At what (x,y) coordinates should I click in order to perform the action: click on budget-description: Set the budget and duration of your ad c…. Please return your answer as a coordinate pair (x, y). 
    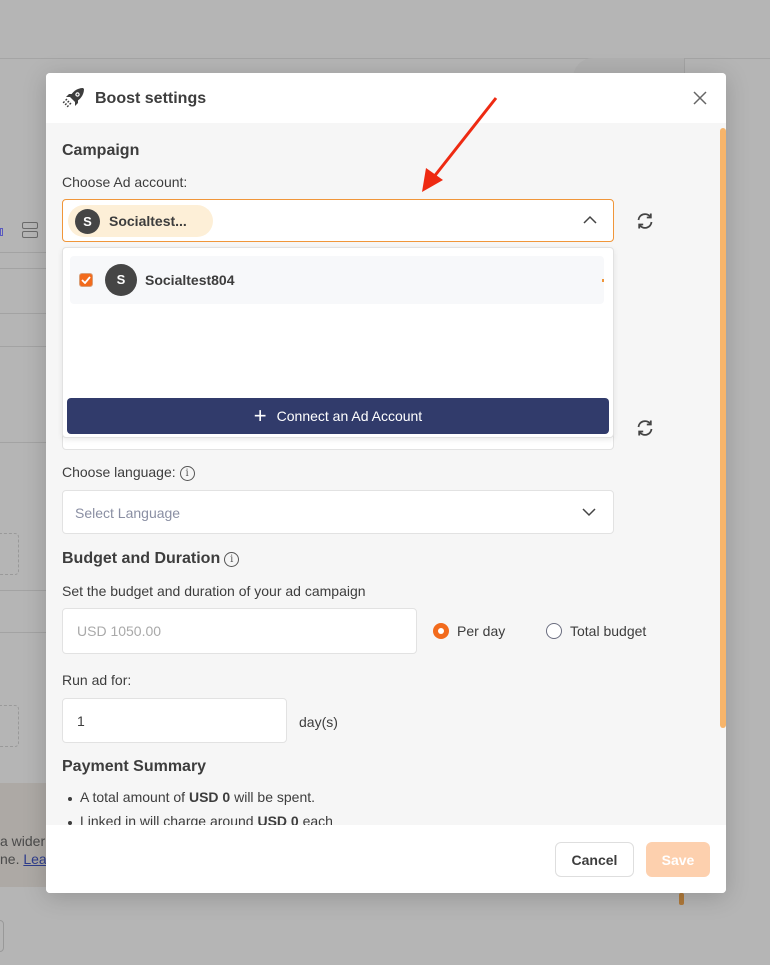
    Looking at the image, I should click on (214, 591).